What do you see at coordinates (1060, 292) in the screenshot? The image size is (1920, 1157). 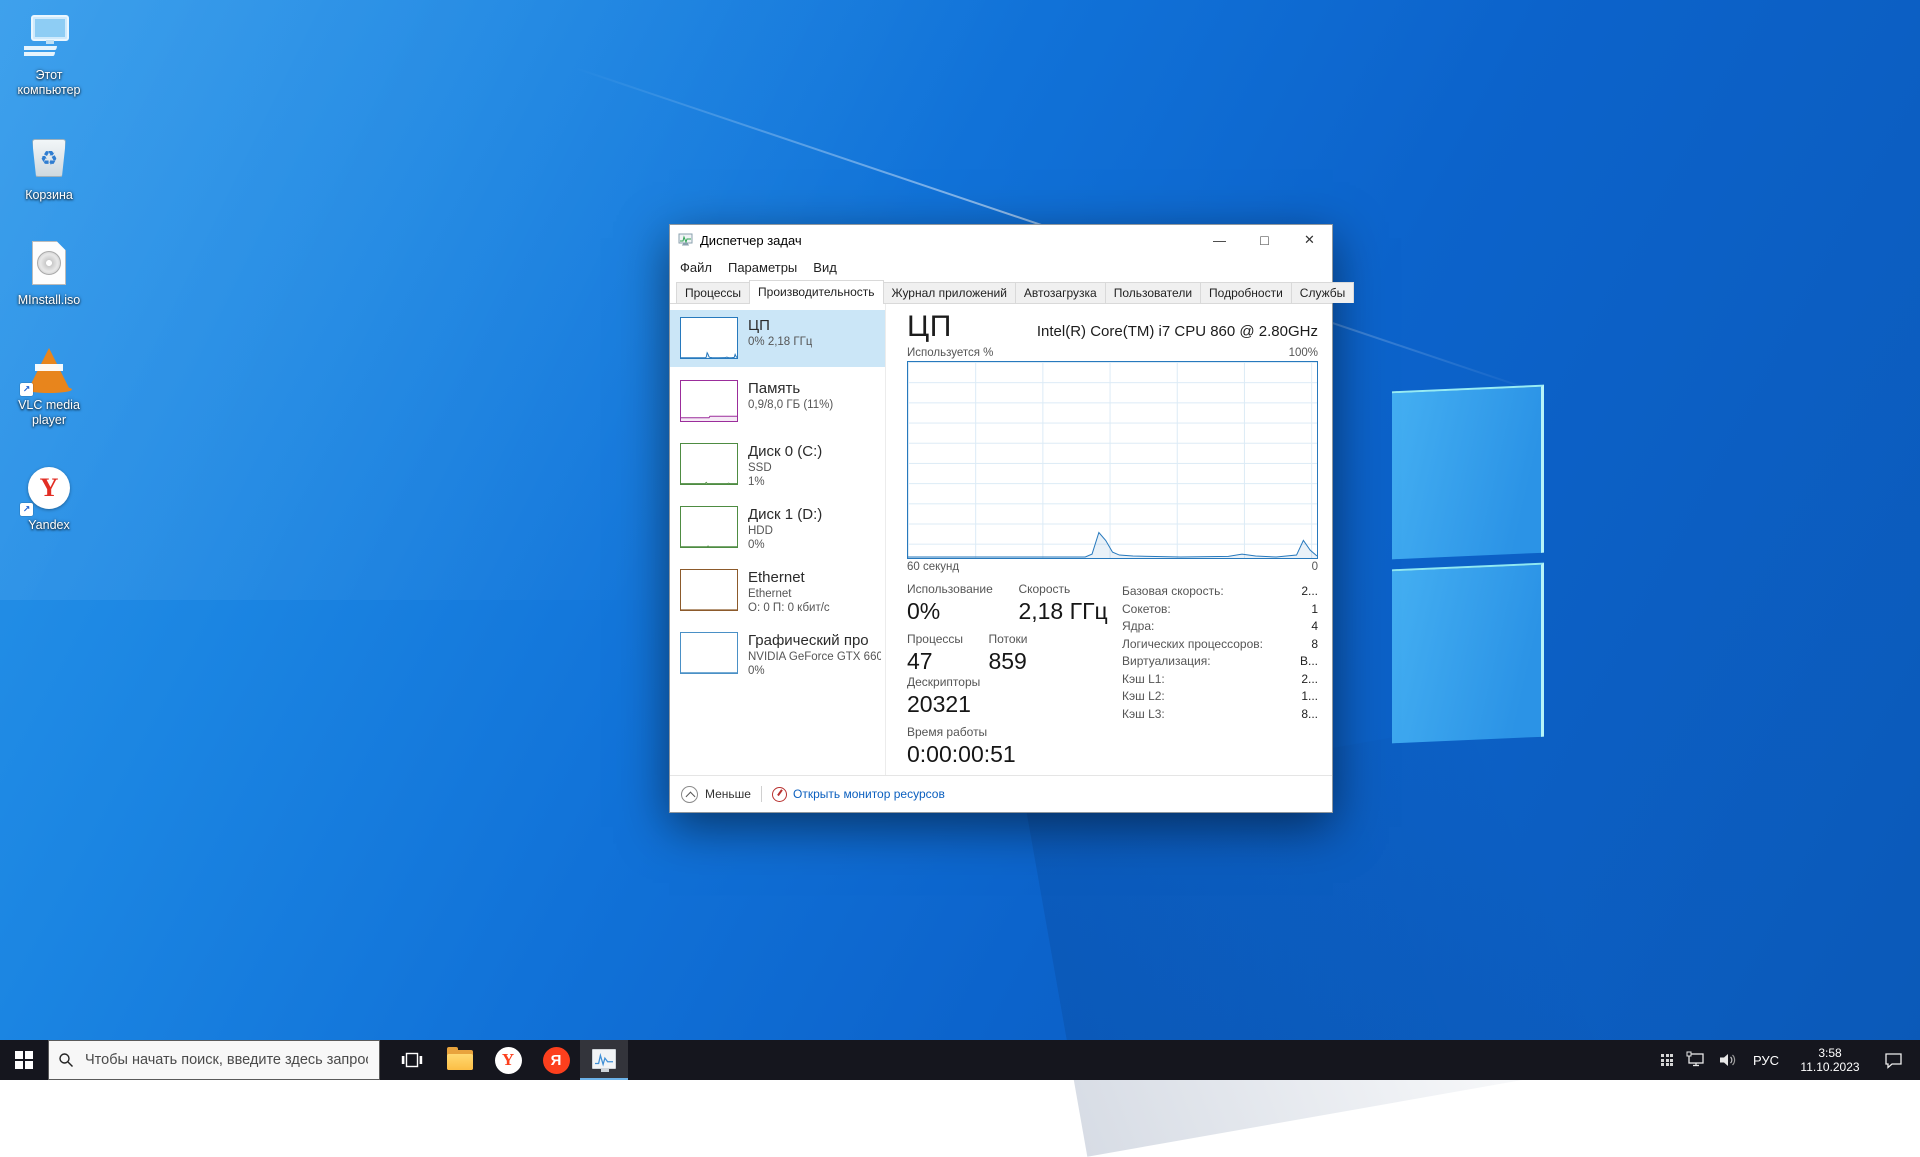 I see `tab-startup: Автозагрузка` at bounding box center [1060, 292].